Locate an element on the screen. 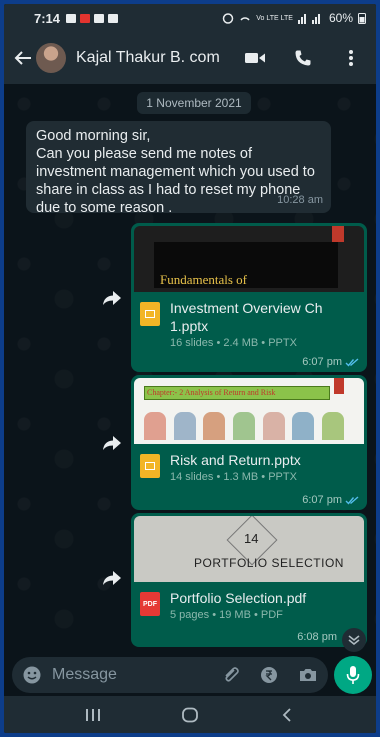 This screenshot has width=380, height=737. voice-record-button is located at coordinates (353, 675).